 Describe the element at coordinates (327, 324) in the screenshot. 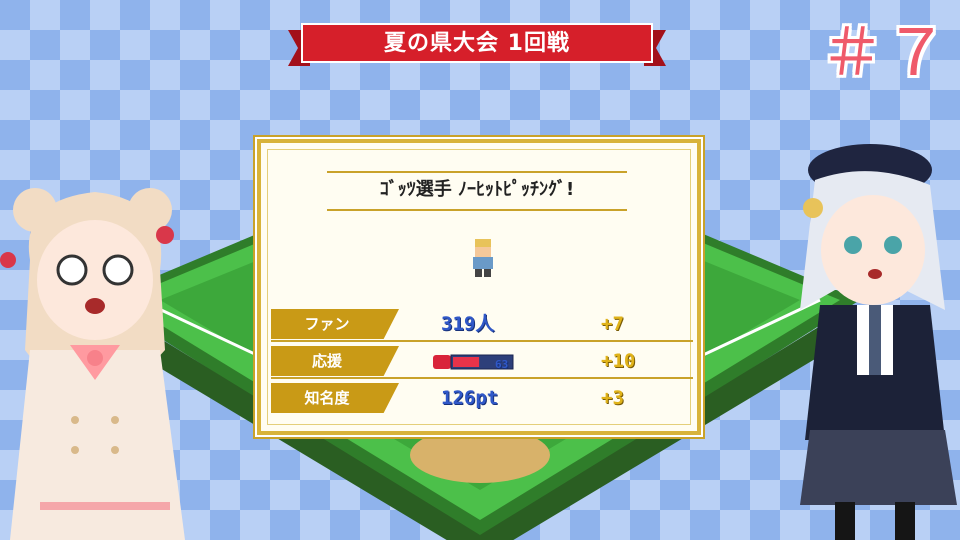

I see `stat-label-fans: ファン` at that location.